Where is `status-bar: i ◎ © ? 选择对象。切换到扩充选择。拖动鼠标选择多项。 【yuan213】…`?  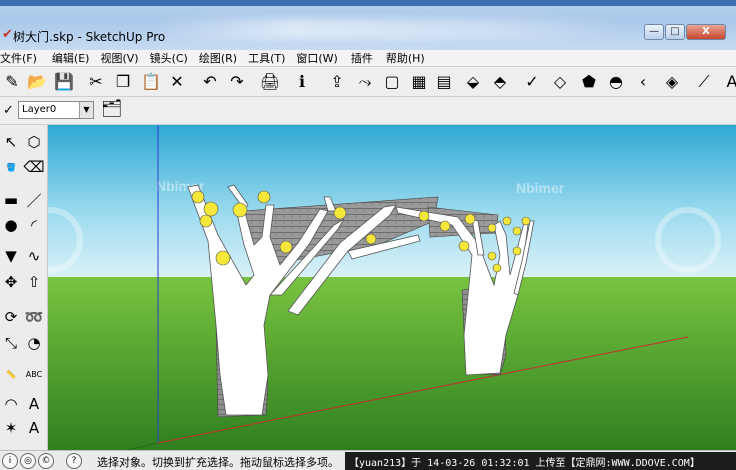 status-bar: i ◎ © ? 选择对象。切换到扩充选择。拖动鼠标选择多项。 【yuan213】… is located at coordinates (368, 460).